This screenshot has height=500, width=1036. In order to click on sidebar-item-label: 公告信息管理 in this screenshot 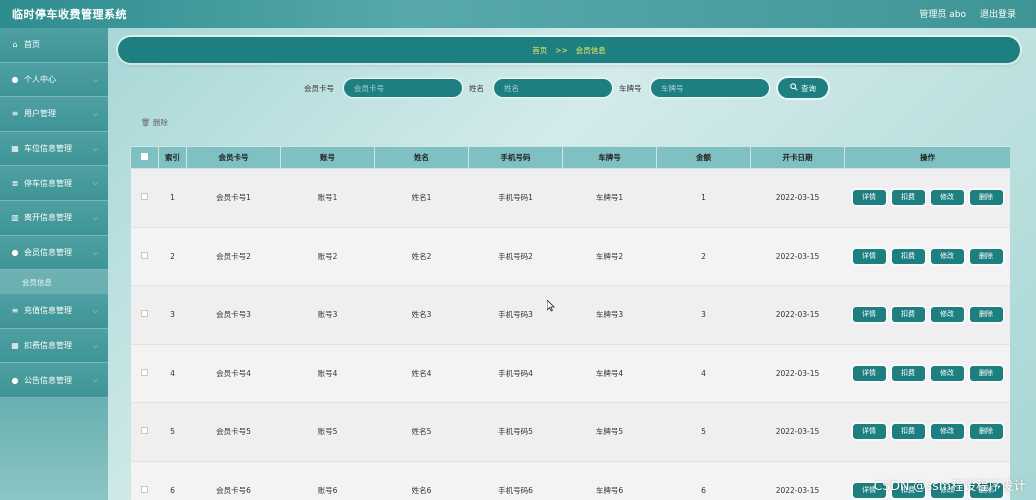, I will do `click(48, 380)`.